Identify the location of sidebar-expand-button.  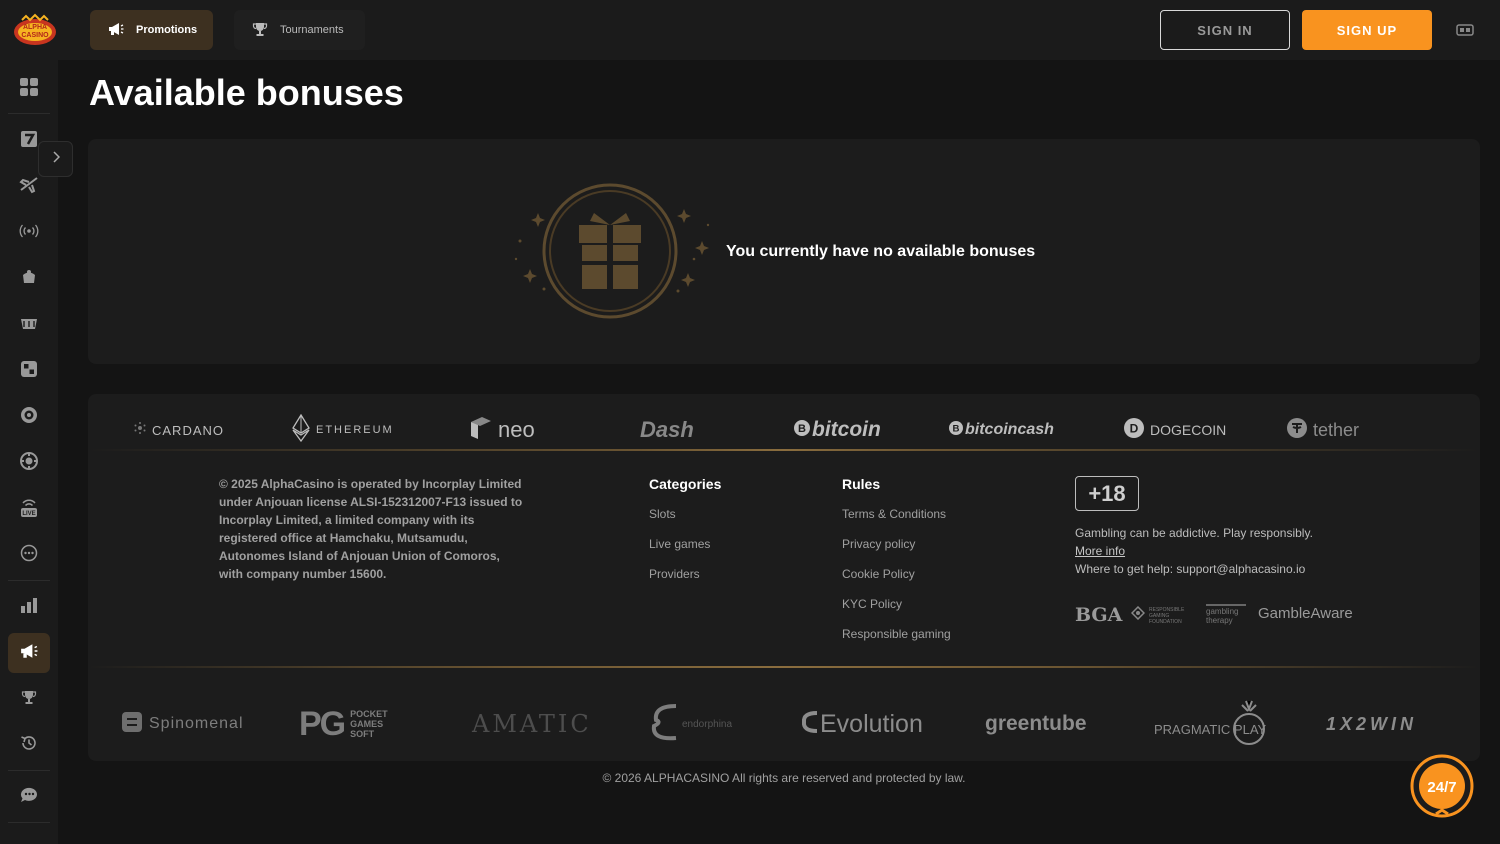
(55, 159).